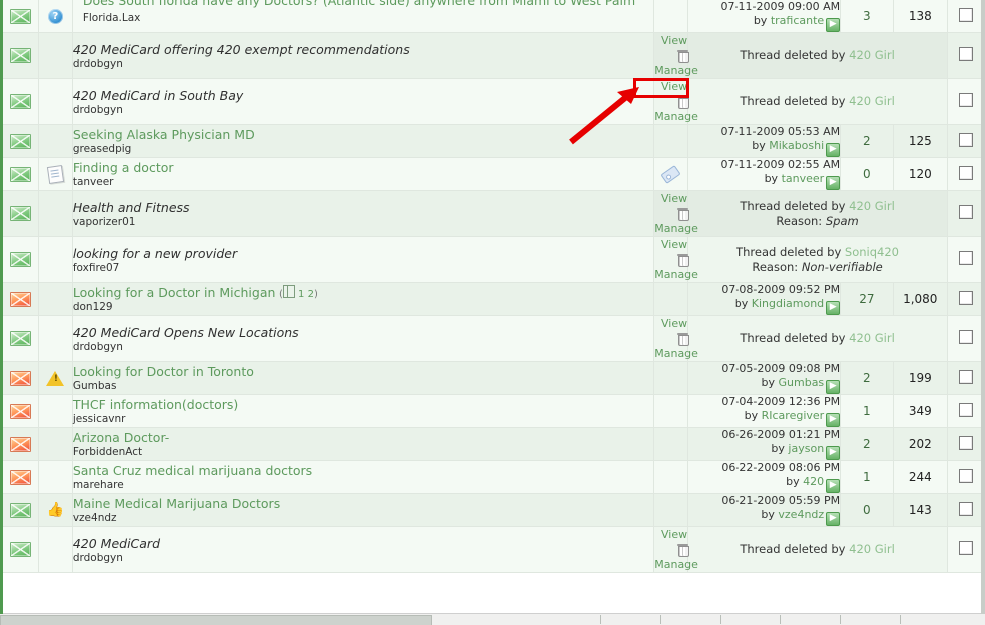 This screenshot has height=625, width=985. What do you see at coordinates (301, 294) in the screenshot?
I see `page-link: 1` at bounding box center [301, 294].